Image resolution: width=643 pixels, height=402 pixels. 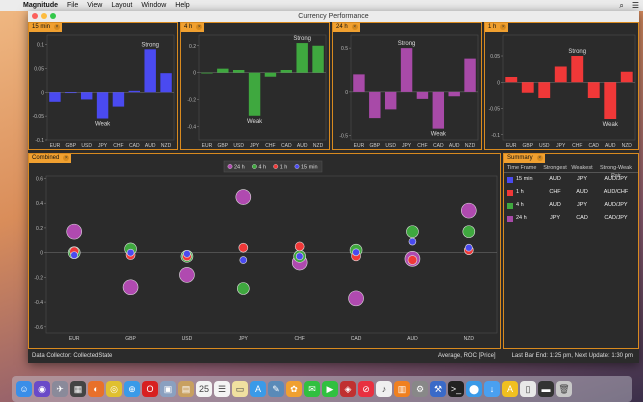 I want to click on tab-24h: 24 h ×, so click(x=346, y=27).